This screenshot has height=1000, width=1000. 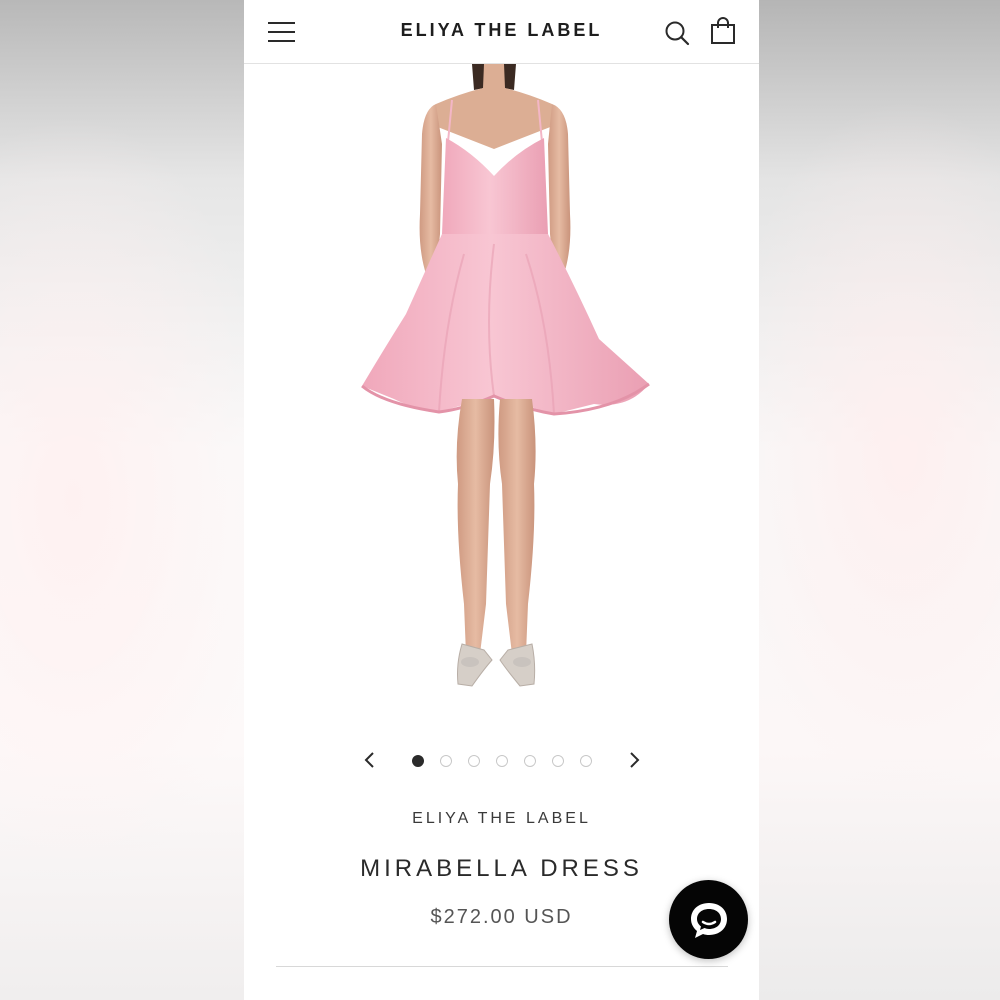 What do you see at coordinates (634, 760) in the screenshot?
I see `chevron-right-icon` at bounding box center [634, 760].